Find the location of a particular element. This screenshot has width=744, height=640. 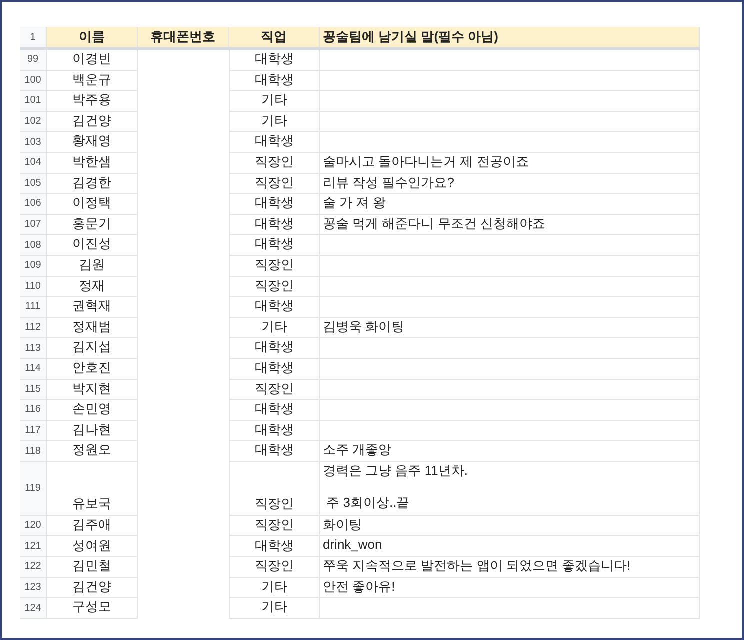

column-header: 꽁술팀에 남기실 말(필수 아님) is located at coordinates (510, 37).